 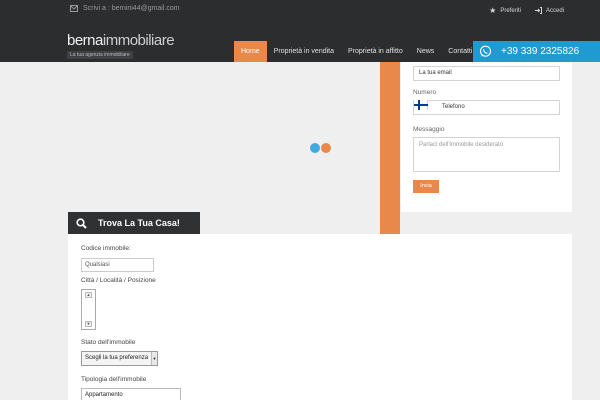 What do you see at coordinates (326, 148) in the screenshot?
I see `loader-dot-orange` at bounding box center [326, 148].